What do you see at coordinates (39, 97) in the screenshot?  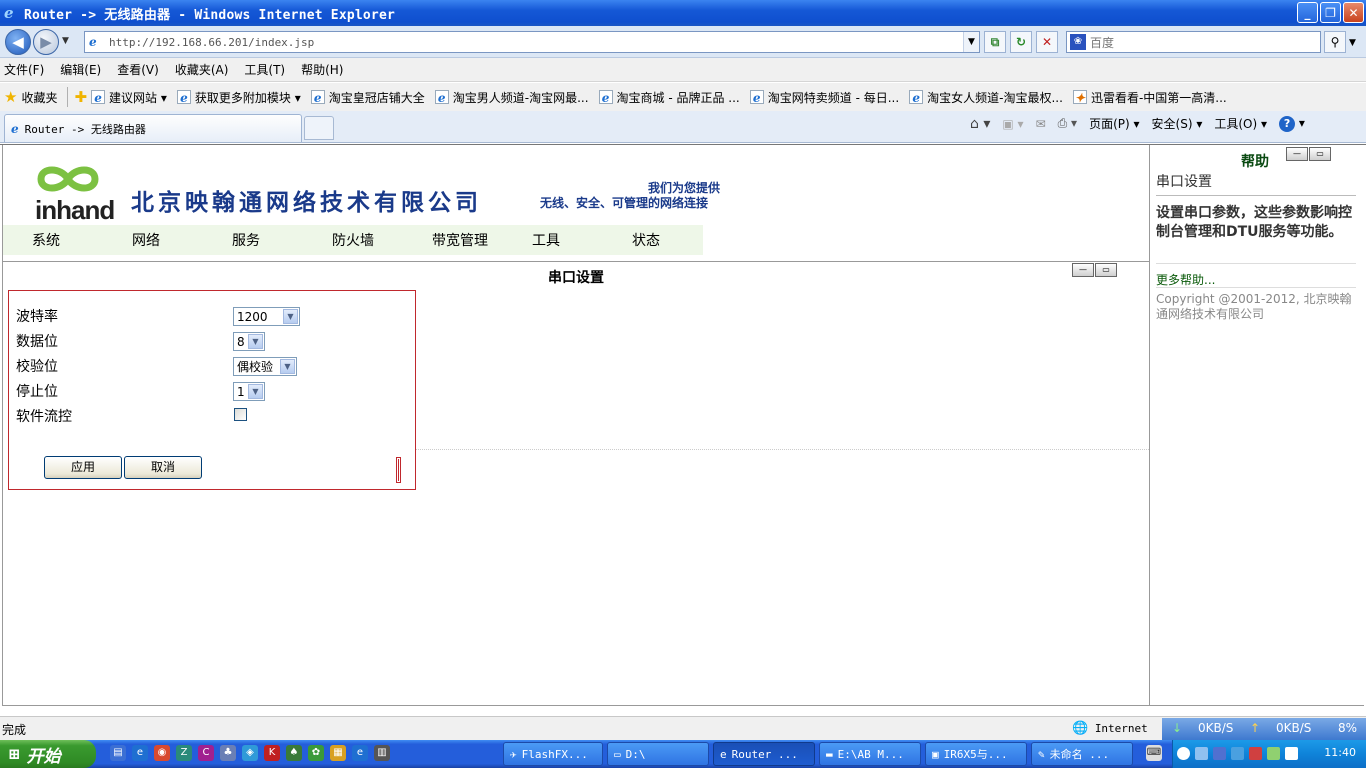 I see `favorites-label: 收藏夹` at bounding box center [39, 97].